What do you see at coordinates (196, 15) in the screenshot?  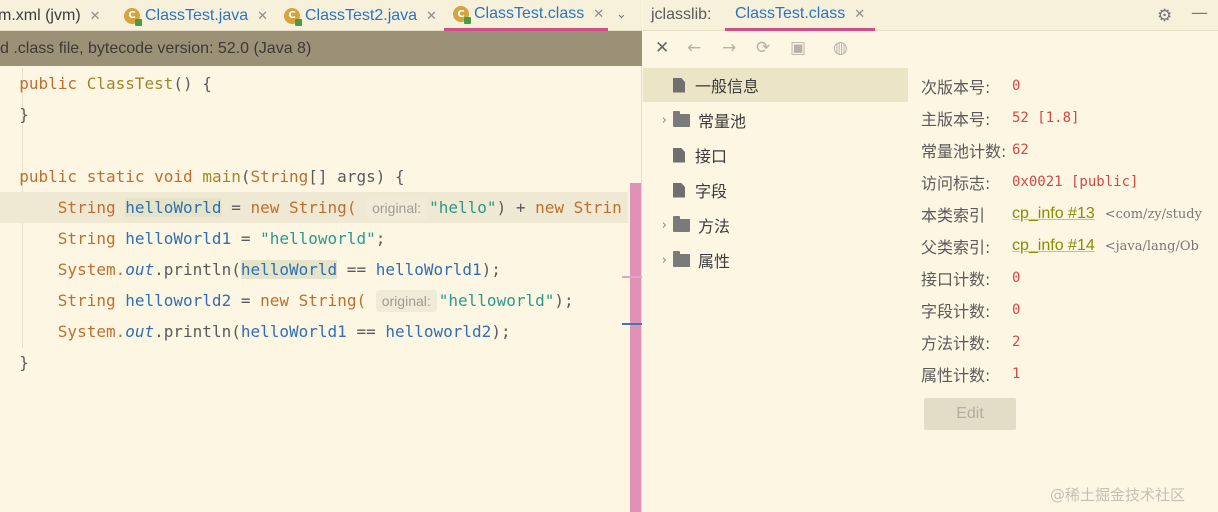 I see `tab-classtest-java: C ClassTest.java ✕` at bounding box center [196, 15].